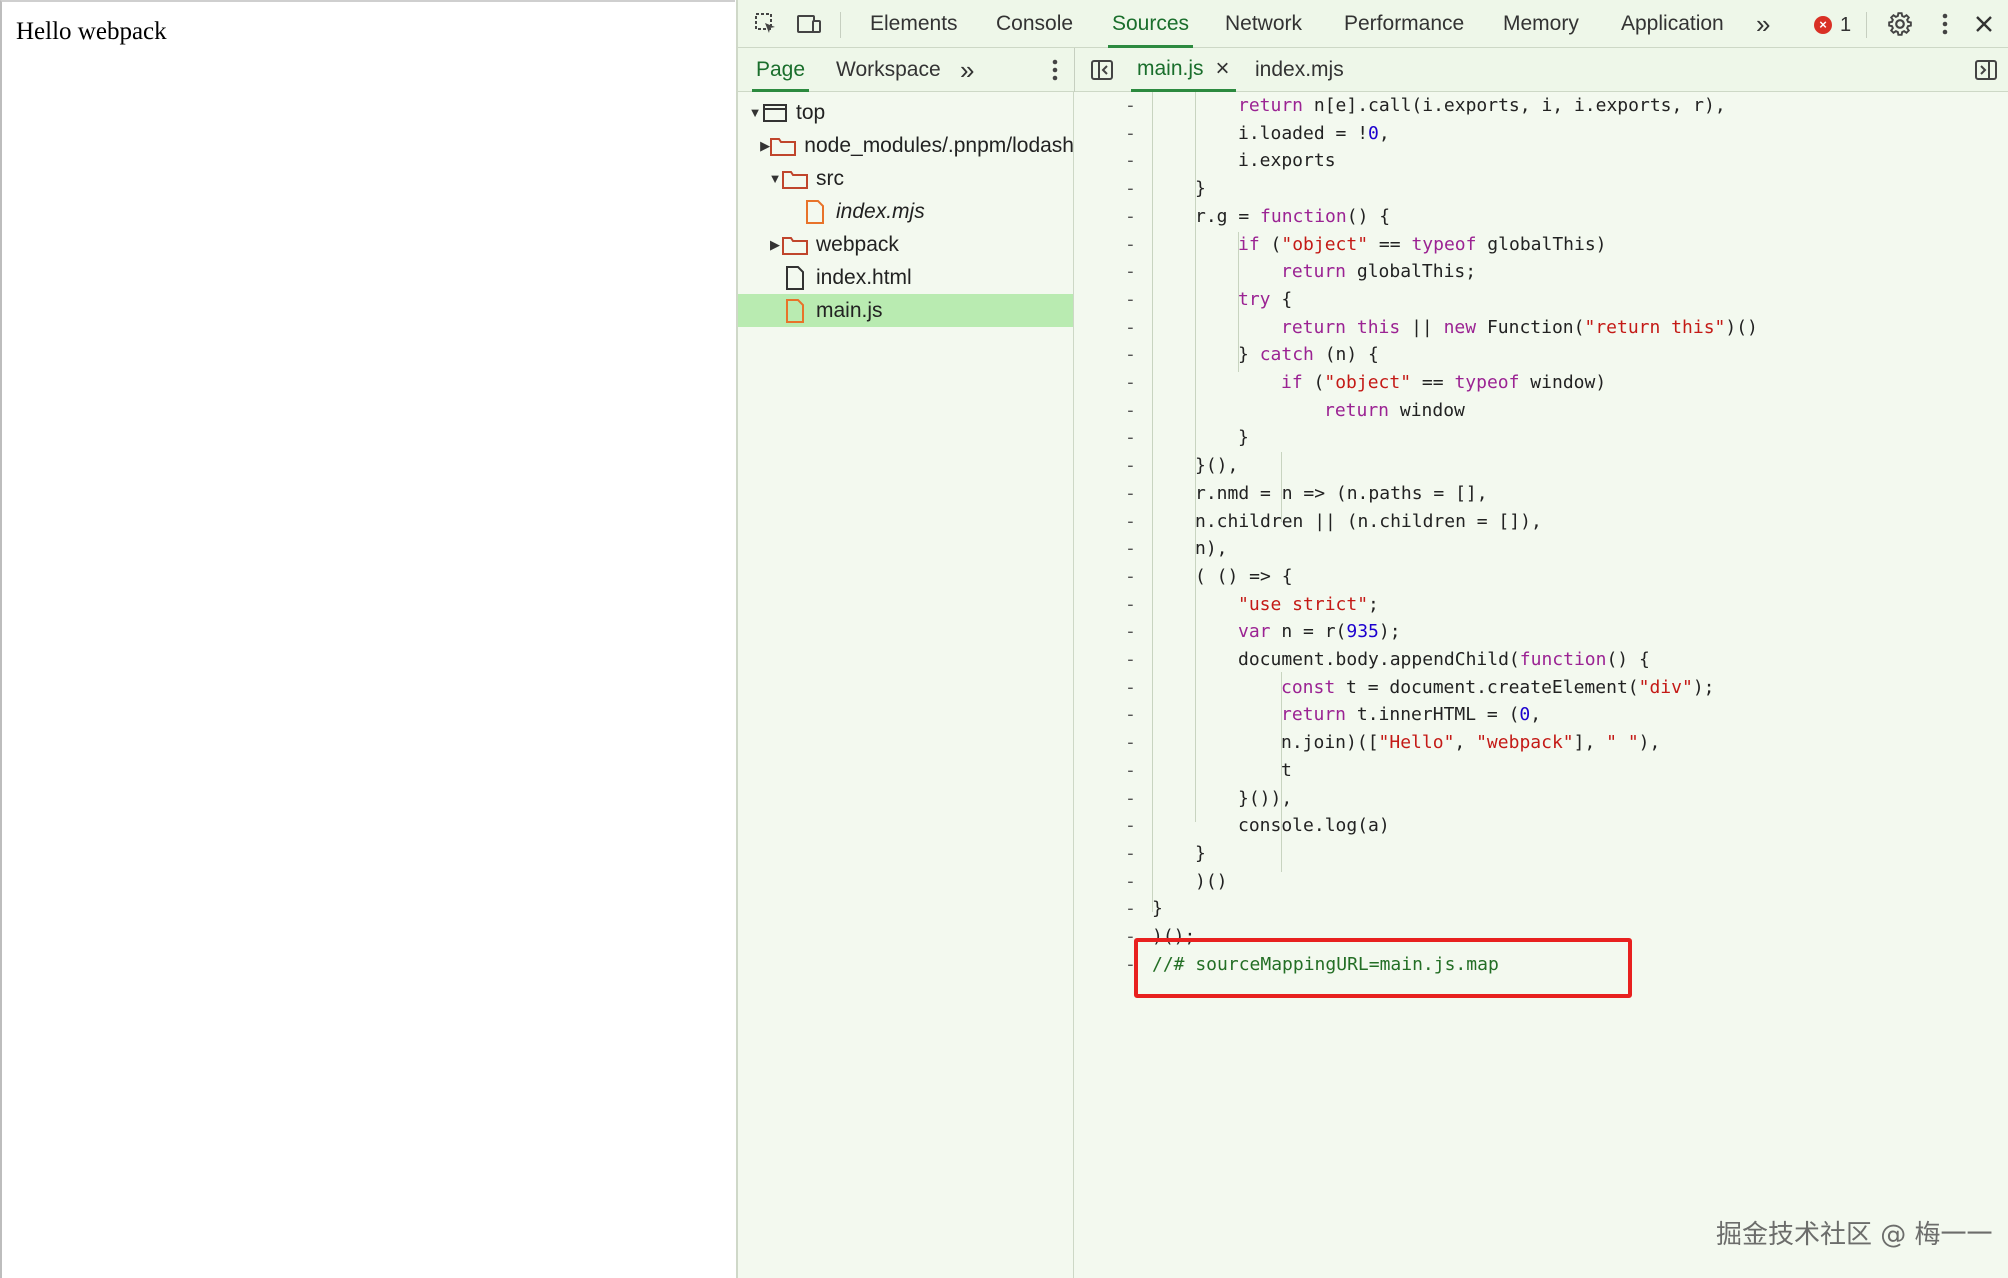 This screenshot has width=2008, height=1278. What do you see at coordinates (1102, 70) in the screenshot?
I see `toggle-navigator-icon` at bounding box center [1102, 70].